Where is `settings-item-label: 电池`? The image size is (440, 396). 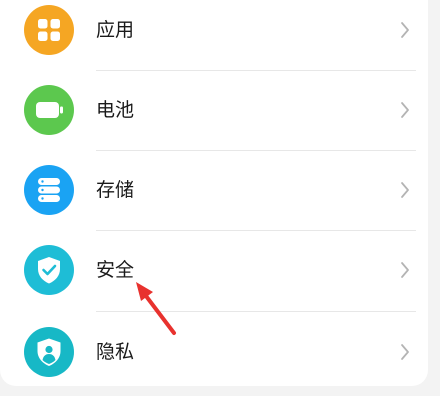 settings-item-label: 电池 is located at coordinates (115, 110).